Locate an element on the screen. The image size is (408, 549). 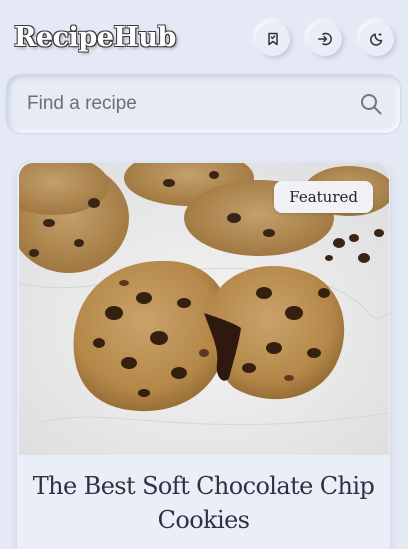
moon-icon is located at coordinates (376, 39).